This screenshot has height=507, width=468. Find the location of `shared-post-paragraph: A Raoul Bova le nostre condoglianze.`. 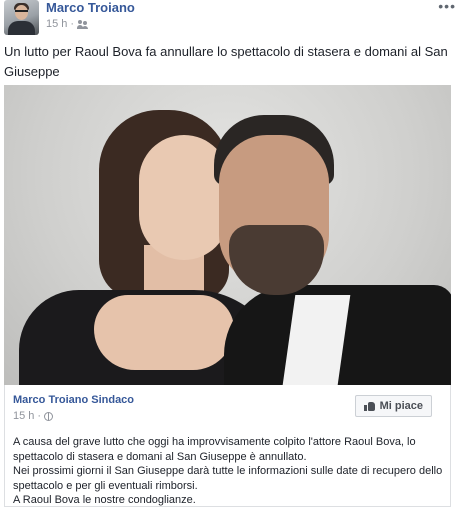

shared-post-paragraph: A Raoul Bova le nostre condoglianze. is located at coordinates (104, 500).